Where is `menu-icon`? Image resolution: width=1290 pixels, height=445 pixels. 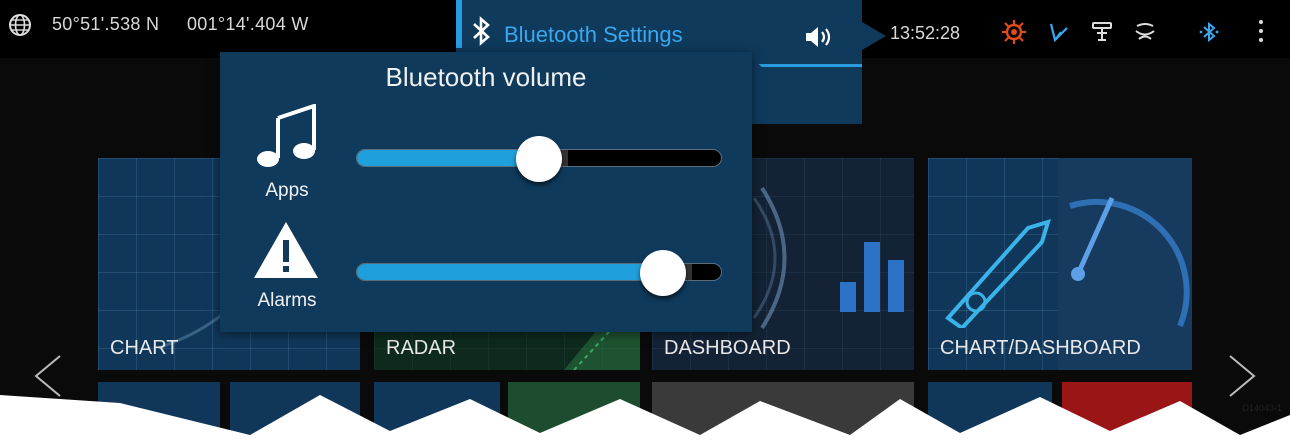
menu-icon is located at coordinates (1261, 32).